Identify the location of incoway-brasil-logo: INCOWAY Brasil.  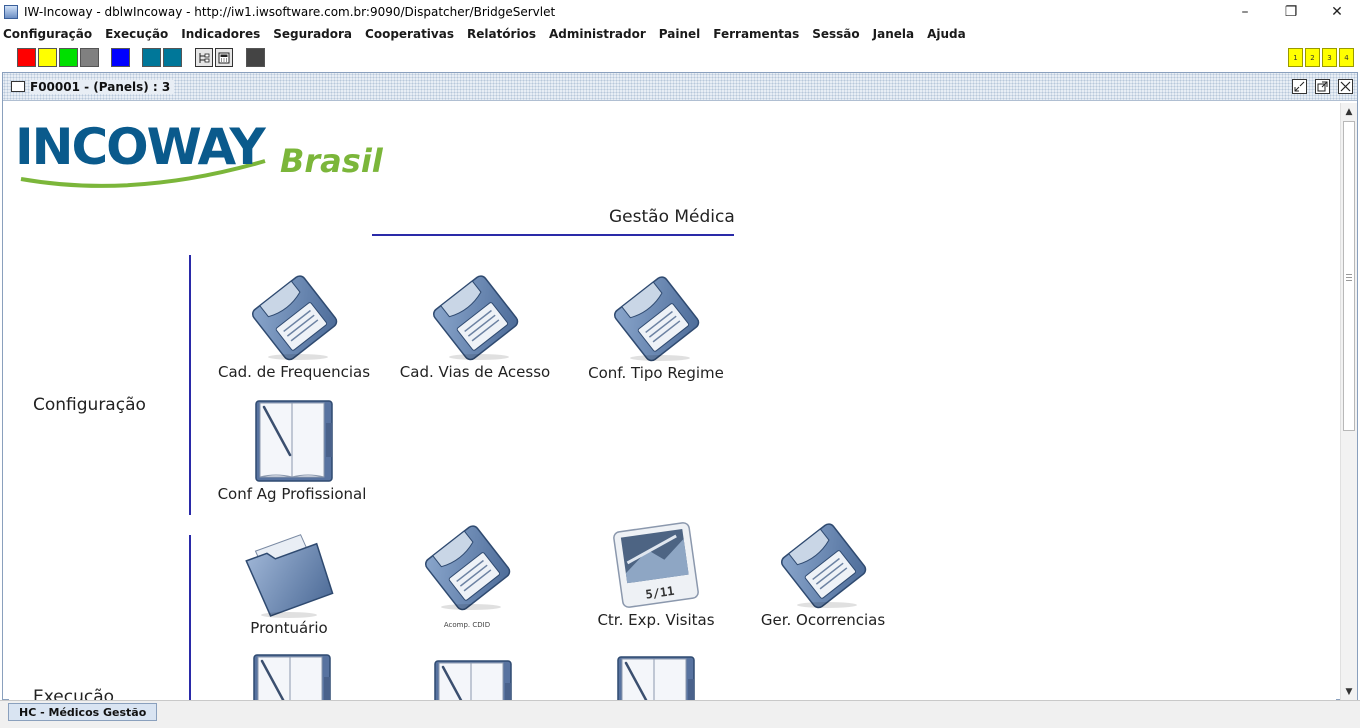
(205, 155).